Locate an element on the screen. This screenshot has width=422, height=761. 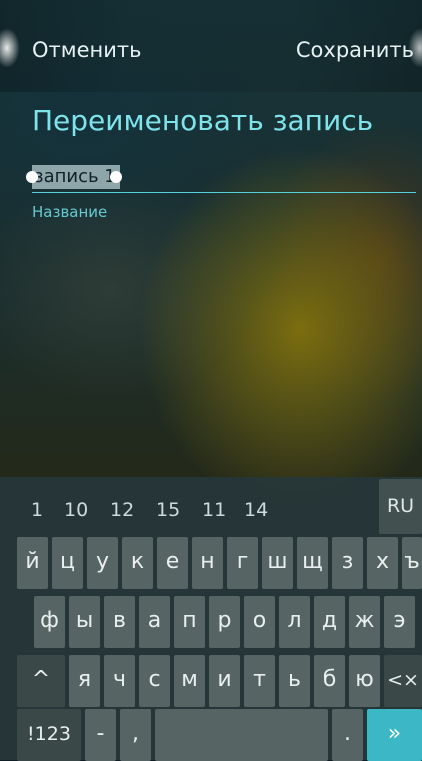
key-г: г is located at coordinates (242, 563).